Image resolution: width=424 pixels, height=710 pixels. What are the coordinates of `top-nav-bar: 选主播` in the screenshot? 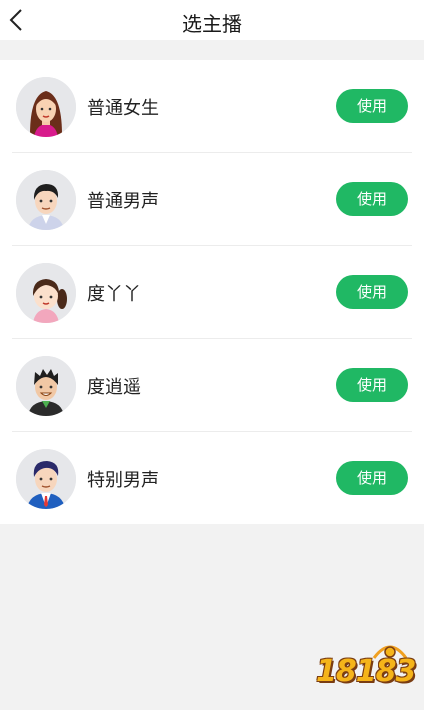 It's located at (212, 20).